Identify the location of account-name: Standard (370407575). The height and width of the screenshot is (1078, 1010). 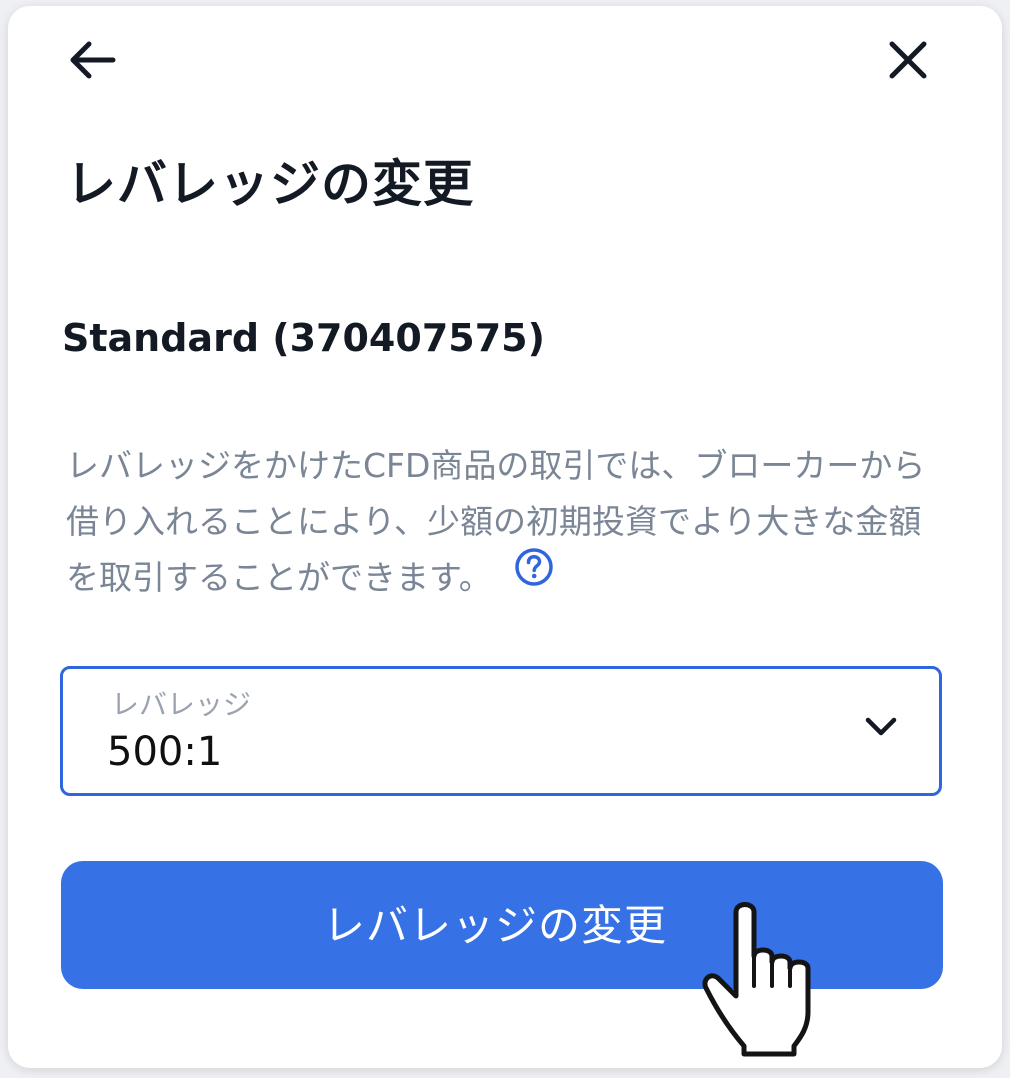
(303, 338).